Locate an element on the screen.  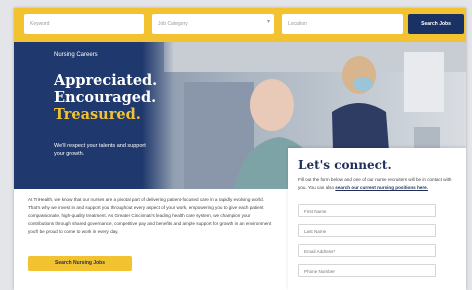
hero-headline-line-3: Treasured. is located at coordinates (97, 114).